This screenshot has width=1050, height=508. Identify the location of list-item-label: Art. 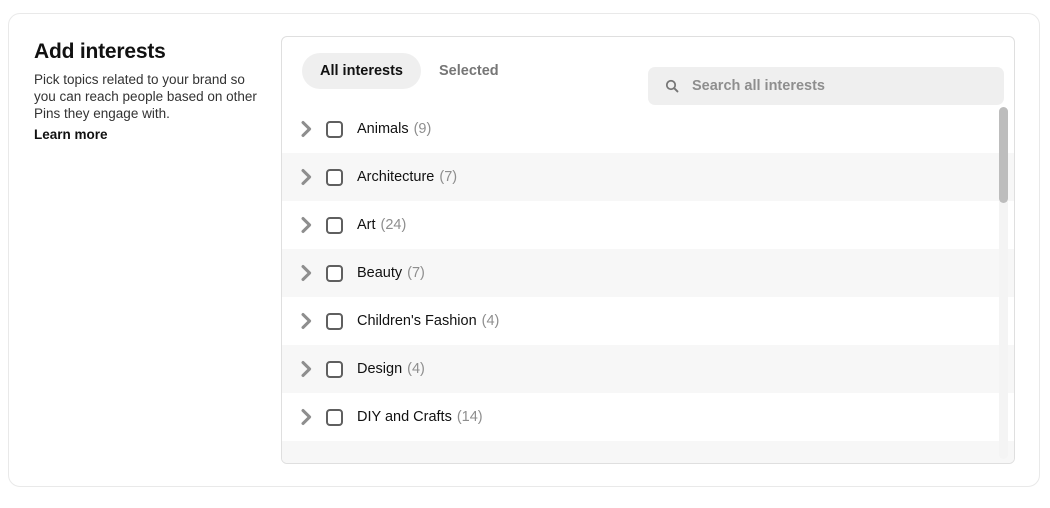
(366, 225).